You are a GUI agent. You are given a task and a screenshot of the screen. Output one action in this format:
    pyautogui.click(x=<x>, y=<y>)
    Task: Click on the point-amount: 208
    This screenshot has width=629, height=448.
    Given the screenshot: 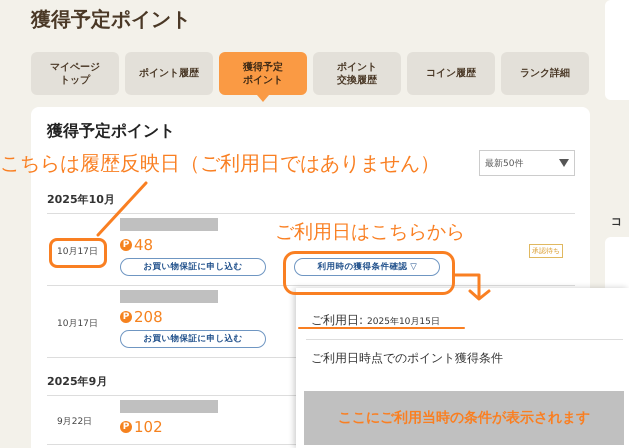 What is the action you would take?
    pyautogui.click(x=148, y=317)
    